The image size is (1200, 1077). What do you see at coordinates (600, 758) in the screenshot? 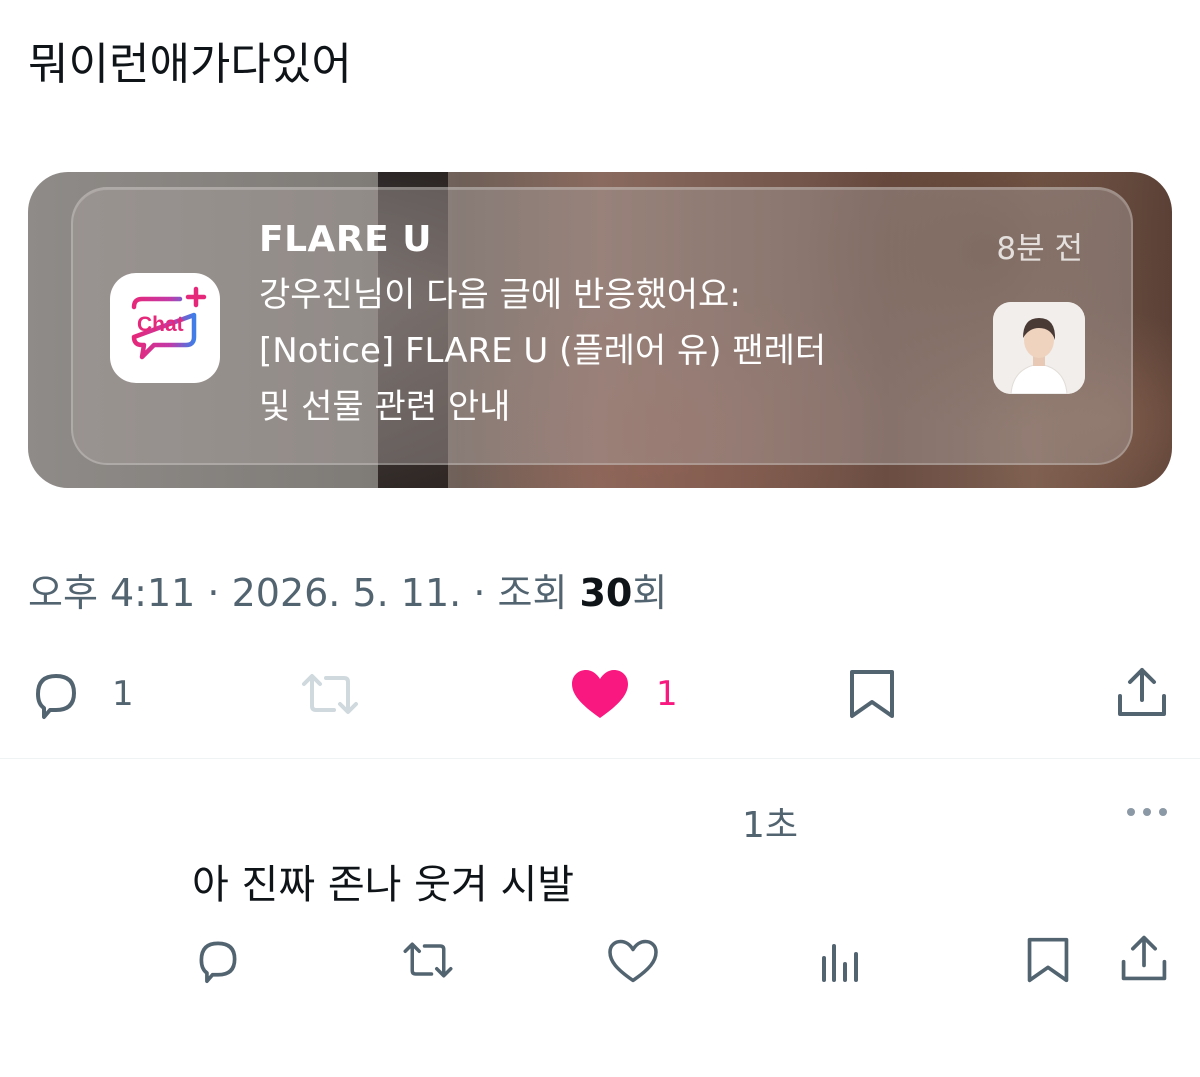
I see `divider` at bounding box center [600, 758].